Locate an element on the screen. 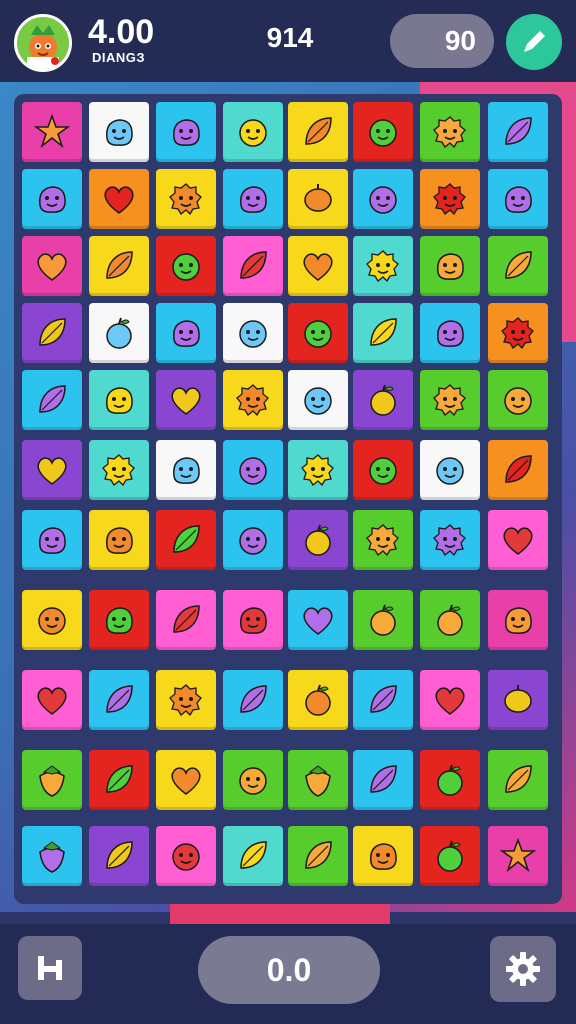  face-icon is located at coordinates (253, 133).